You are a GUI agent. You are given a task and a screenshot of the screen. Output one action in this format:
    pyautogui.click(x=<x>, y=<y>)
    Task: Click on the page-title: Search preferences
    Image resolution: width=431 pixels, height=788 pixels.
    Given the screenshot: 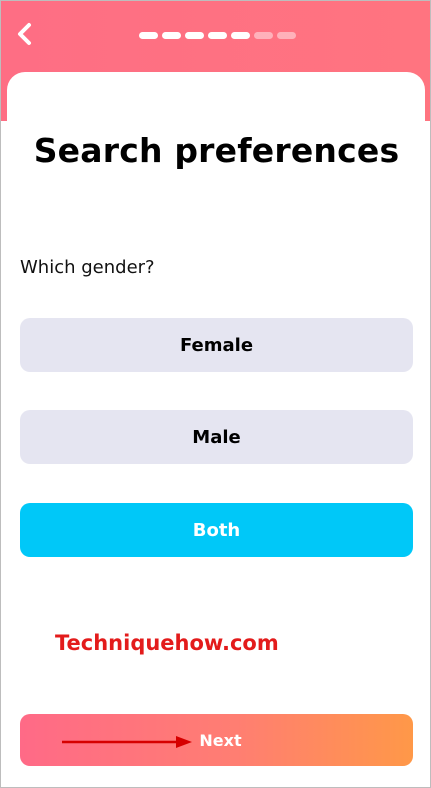 What is the action you would take?
    pyautogui.click(x=216, y=150)
    